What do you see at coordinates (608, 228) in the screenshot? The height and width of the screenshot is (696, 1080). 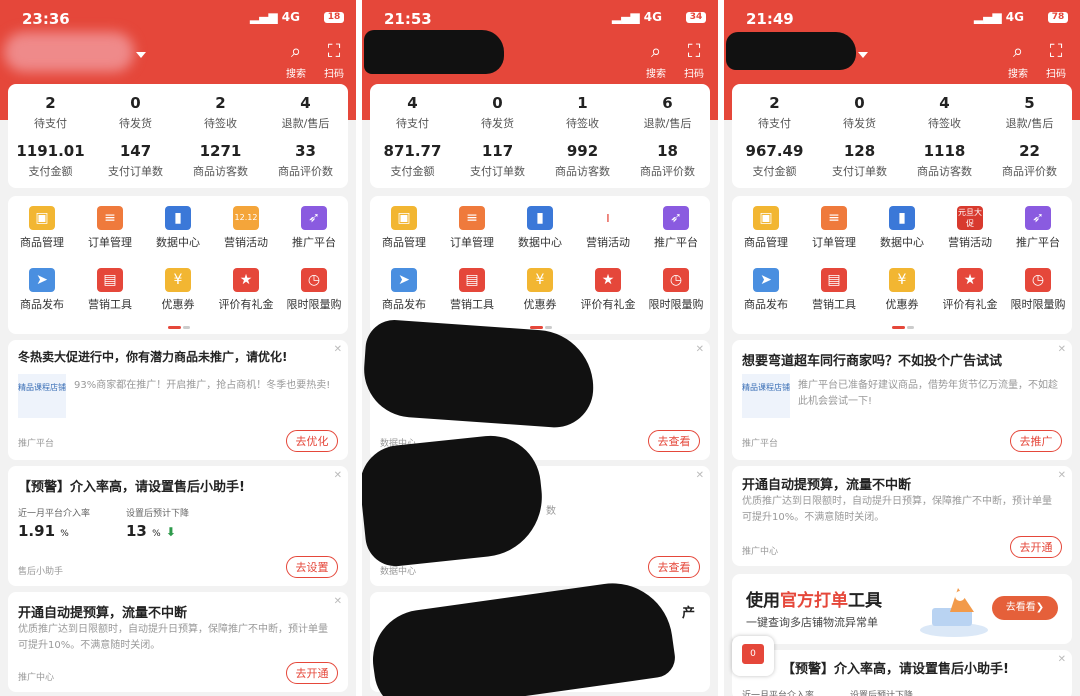 I see `grid-item-marketing: ı 营销活动` at bounding box center [608, 228].